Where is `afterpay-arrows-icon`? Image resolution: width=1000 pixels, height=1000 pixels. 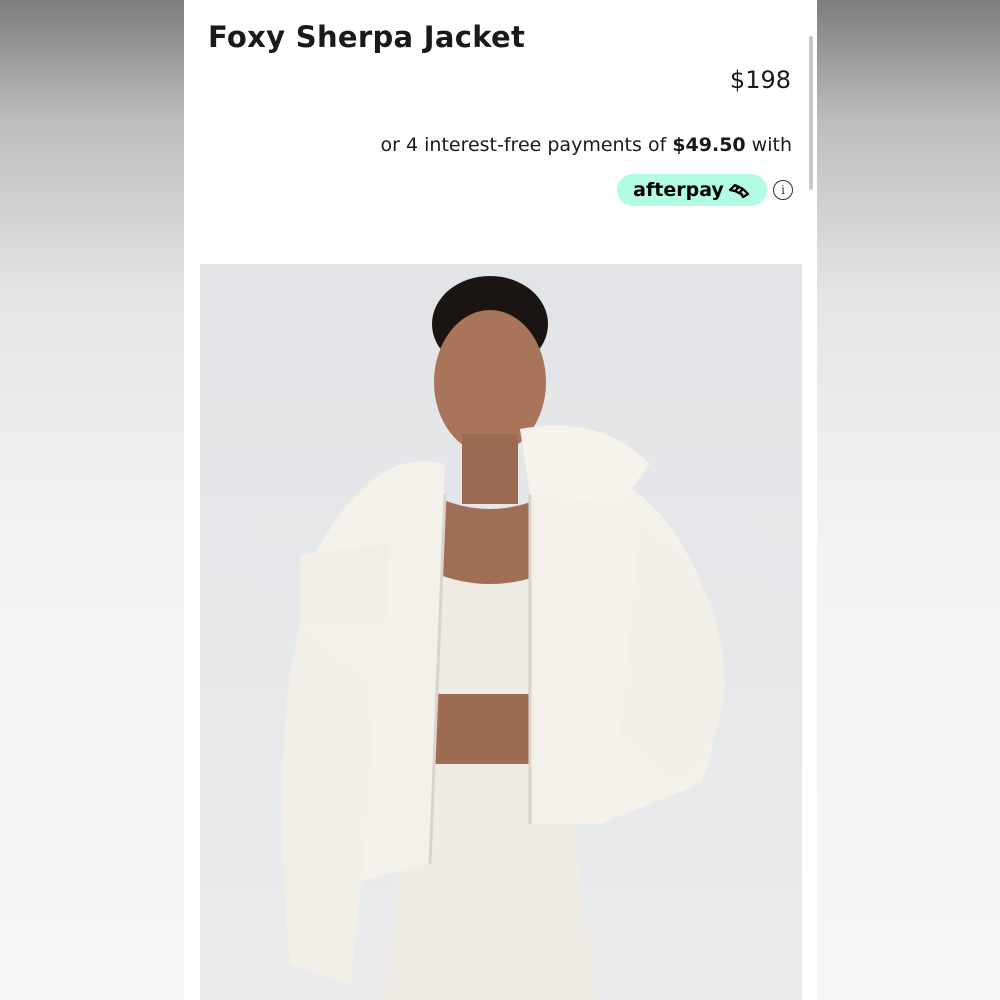 afterpay-arrows-icon is located at coordinates (738, 191).